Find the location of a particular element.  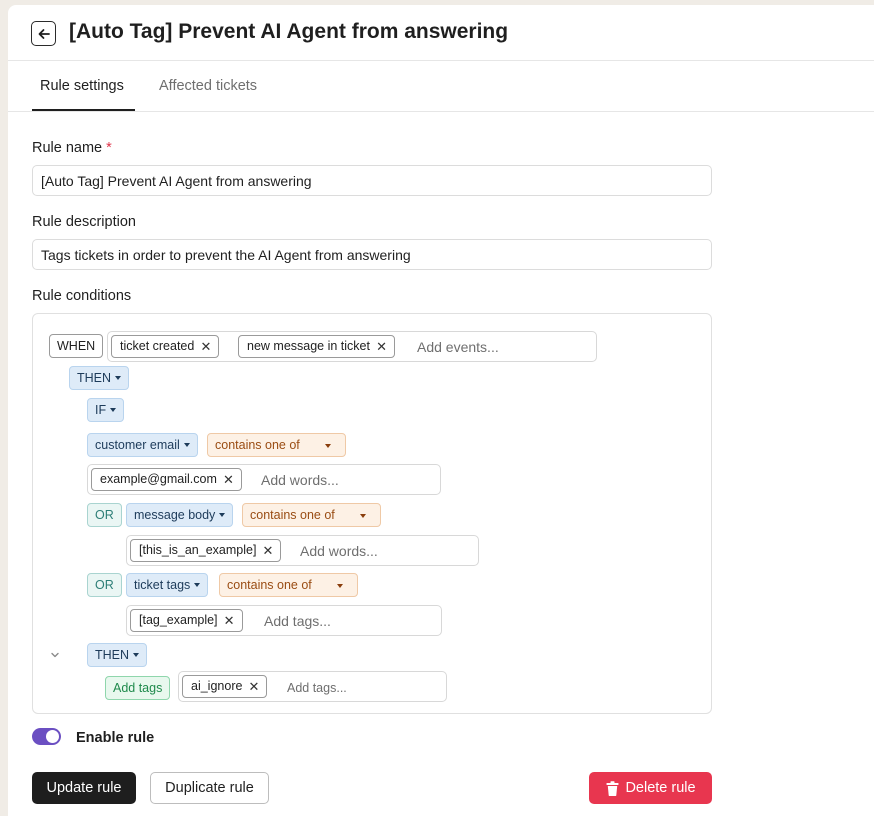

back-button is located at coordinates (43, 33).